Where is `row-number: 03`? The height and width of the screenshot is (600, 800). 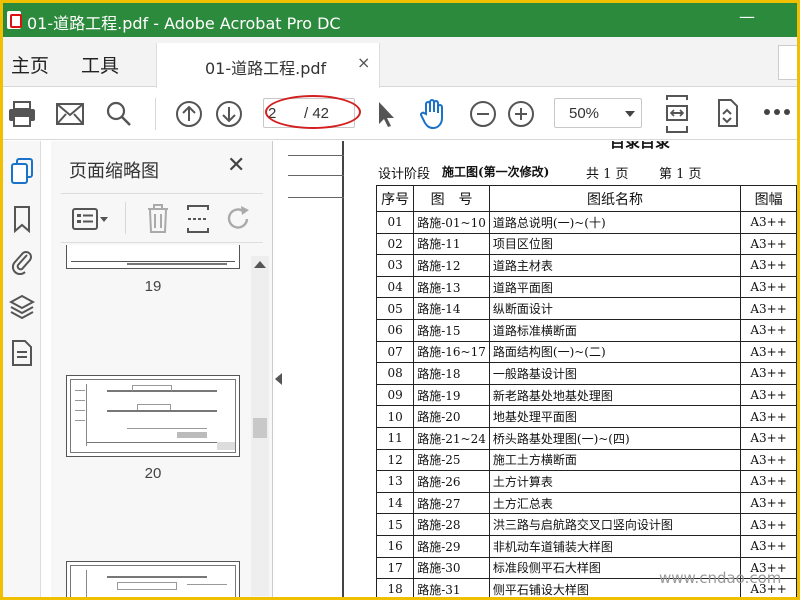 row-number: 03 is located at coordinates (395, 265).